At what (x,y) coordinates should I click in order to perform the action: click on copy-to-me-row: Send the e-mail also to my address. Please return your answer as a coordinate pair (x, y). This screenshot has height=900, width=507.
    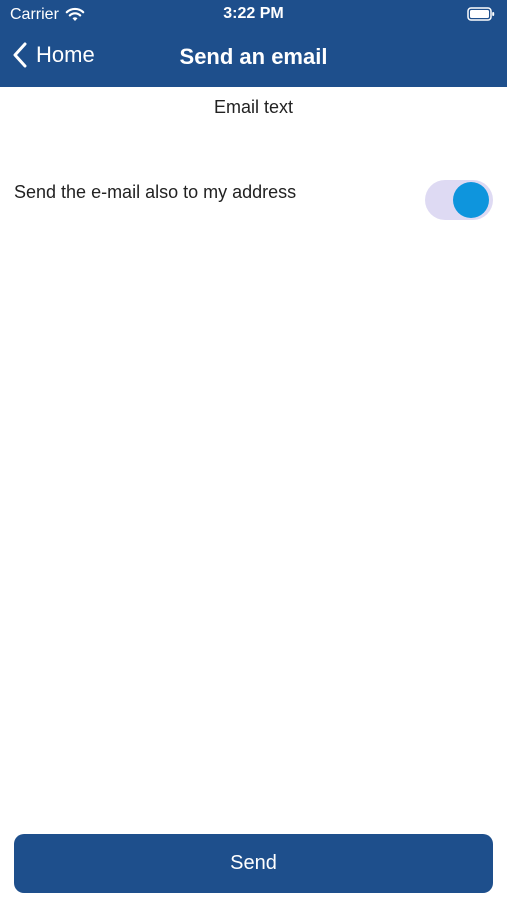
    Looking at the image, I should click on (253, 200).